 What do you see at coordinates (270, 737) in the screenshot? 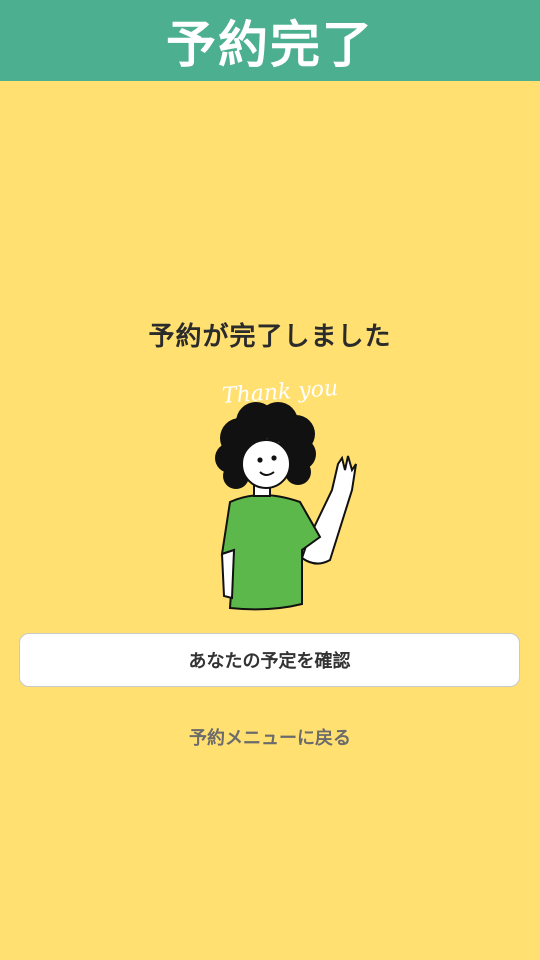
I see `back-to-menu-link: 予約メニューに戻る` at bounding box center [270, 737].